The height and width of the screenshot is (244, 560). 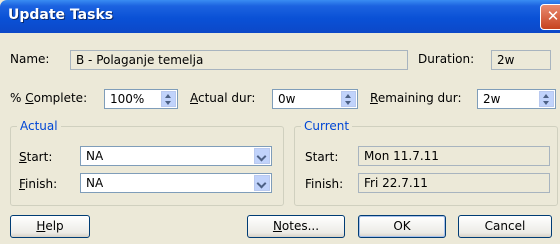 I want to click on percent-complete-stepper: 100%, so click(x=141, y=99).